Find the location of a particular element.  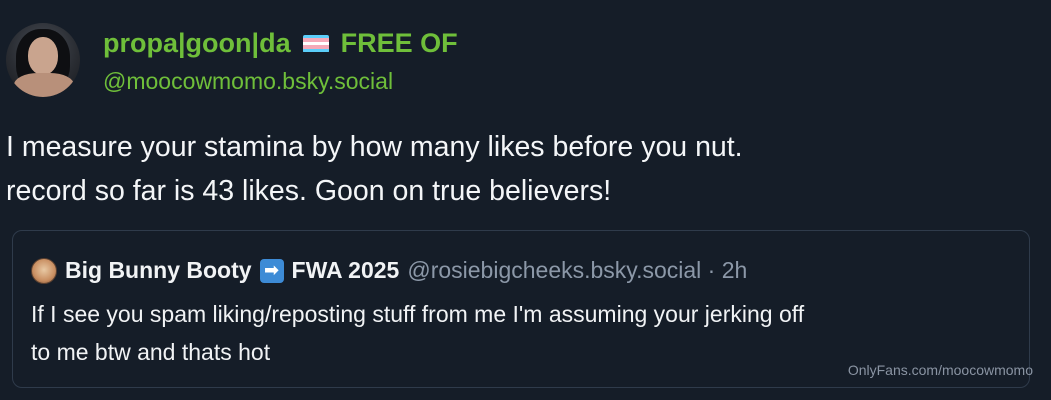

author-name-part2: FREE OF is located at coordinates (399, 43).